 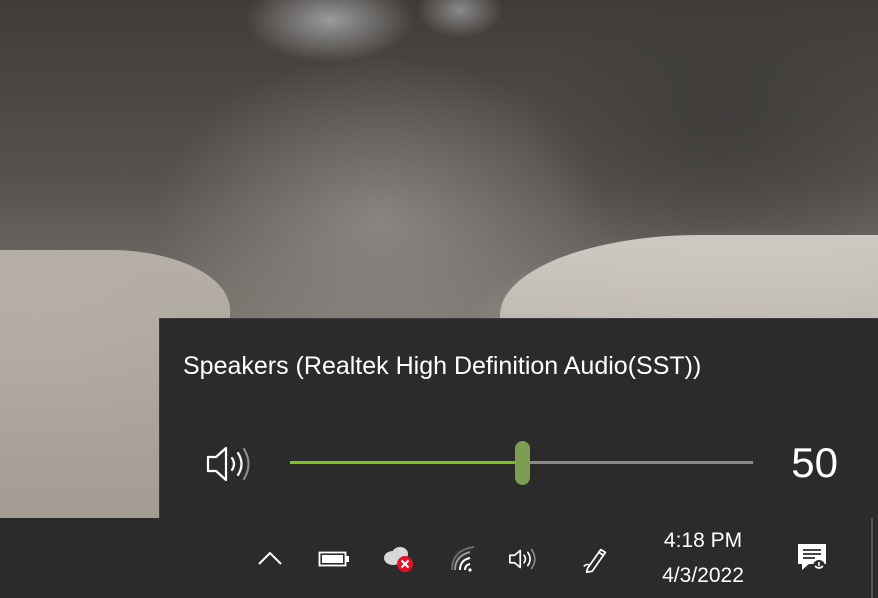 I want to click on show-desktop-button, so click(x=872, y=558).